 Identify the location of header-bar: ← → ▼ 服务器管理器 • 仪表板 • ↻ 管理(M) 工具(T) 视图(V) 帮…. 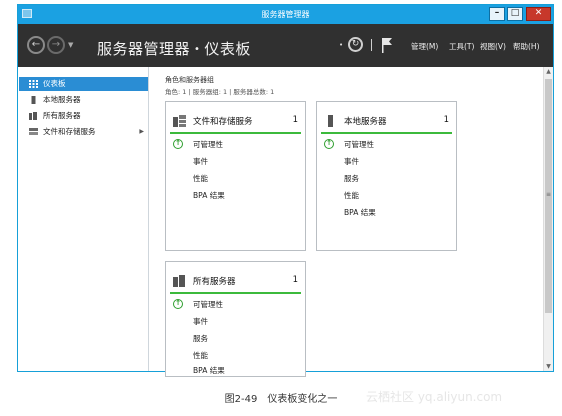
(285, 45).